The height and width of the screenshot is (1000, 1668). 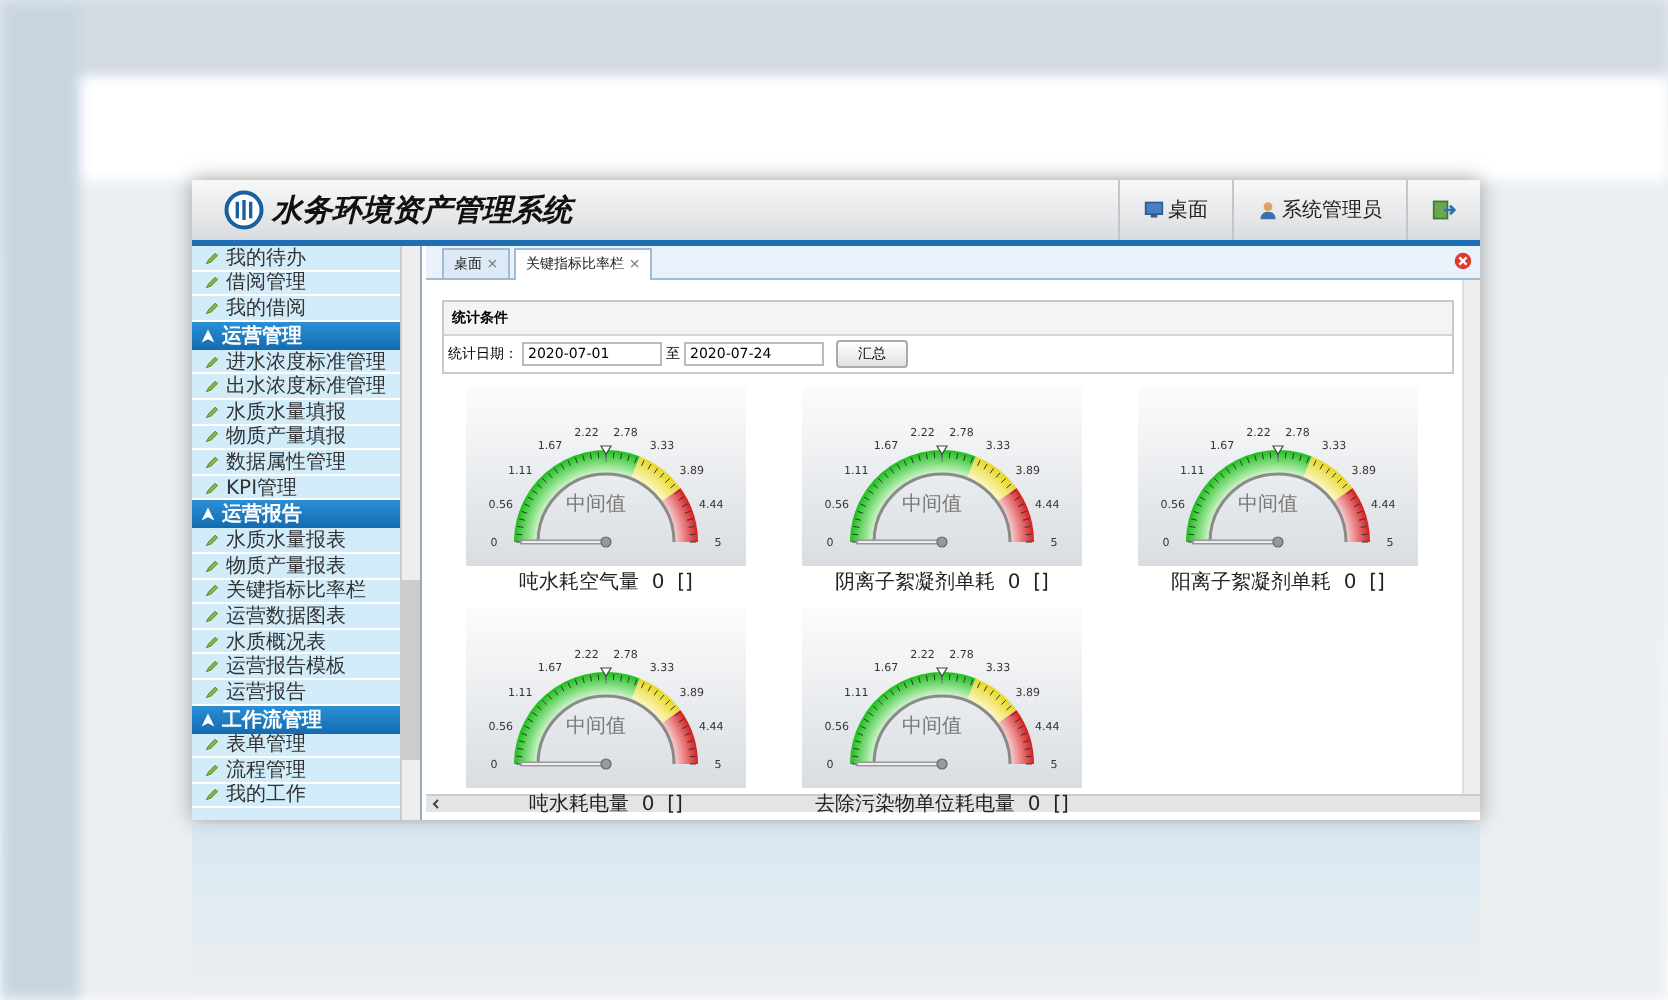 I want to click on gauge-caption: 阳离子絮凝剂单耗 0 [], so click(x=1278, y=582).